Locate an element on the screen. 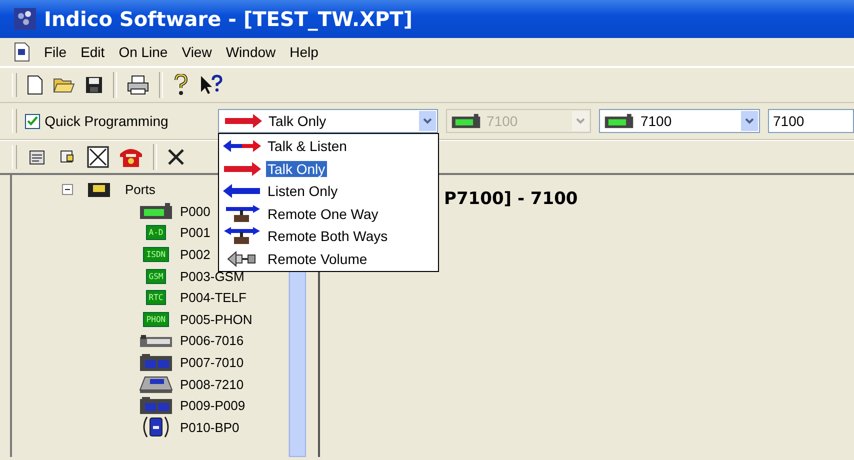 The width and height of the screenshot is (854, 460). port-badge: RTC is located at coordinates (156, 298).